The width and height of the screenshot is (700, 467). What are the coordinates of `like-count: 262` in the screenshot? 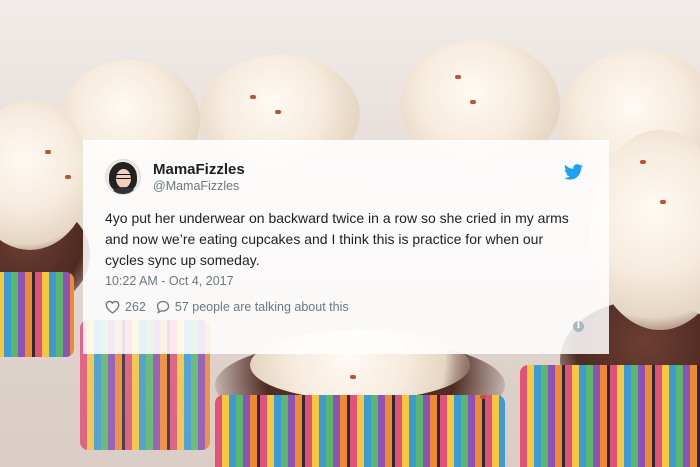 It's located at (135, 307).